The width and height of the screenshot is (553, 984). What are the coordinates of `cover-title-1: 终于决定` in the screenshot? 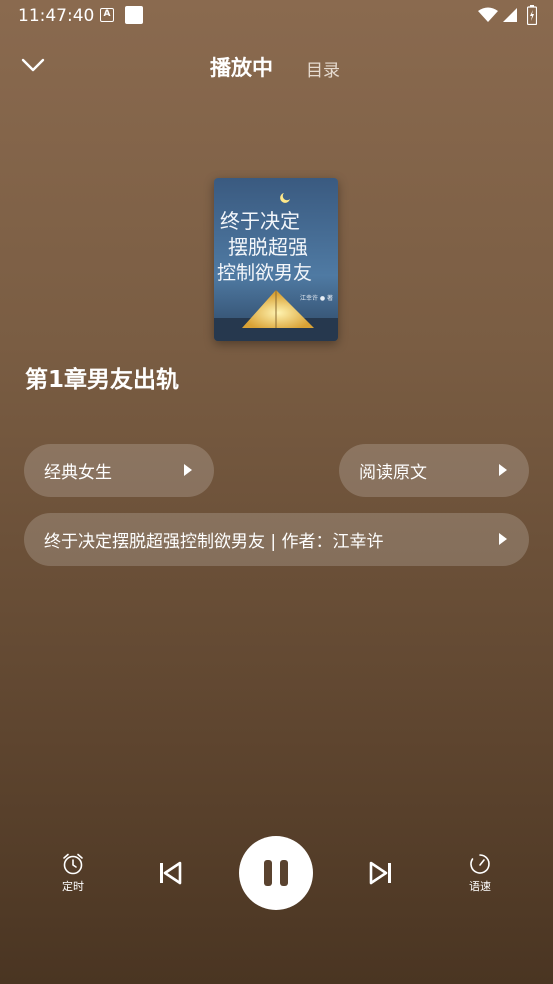 It's located at (260, 221).